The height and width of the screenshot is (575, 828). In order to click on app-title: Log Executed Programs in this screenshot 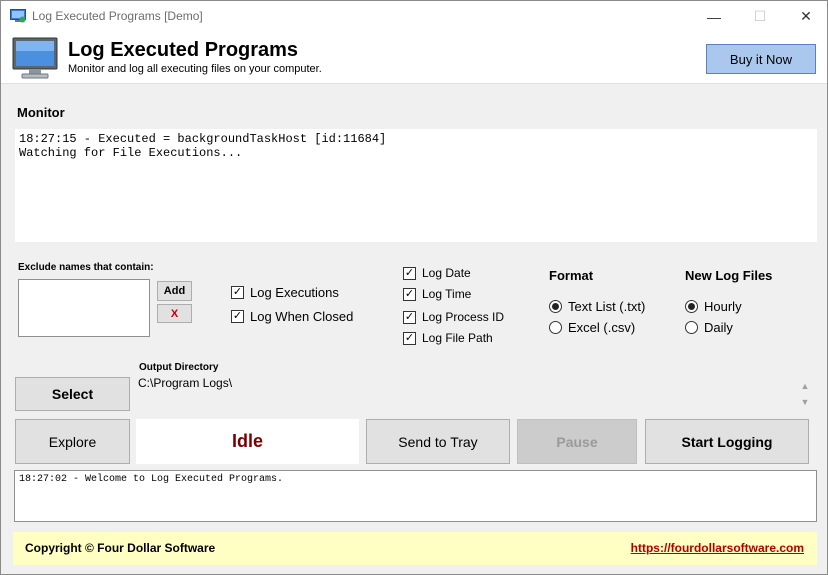, I will do `click(183, 50)`.